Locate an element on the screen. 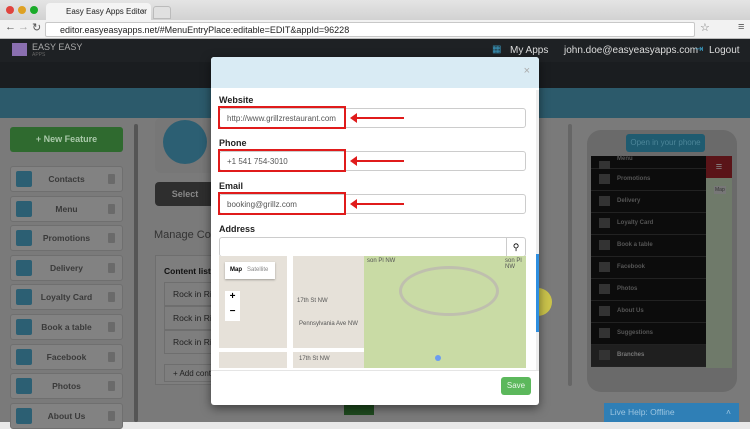 The image size is (750, 429). street is located at coordinates (291, 350).